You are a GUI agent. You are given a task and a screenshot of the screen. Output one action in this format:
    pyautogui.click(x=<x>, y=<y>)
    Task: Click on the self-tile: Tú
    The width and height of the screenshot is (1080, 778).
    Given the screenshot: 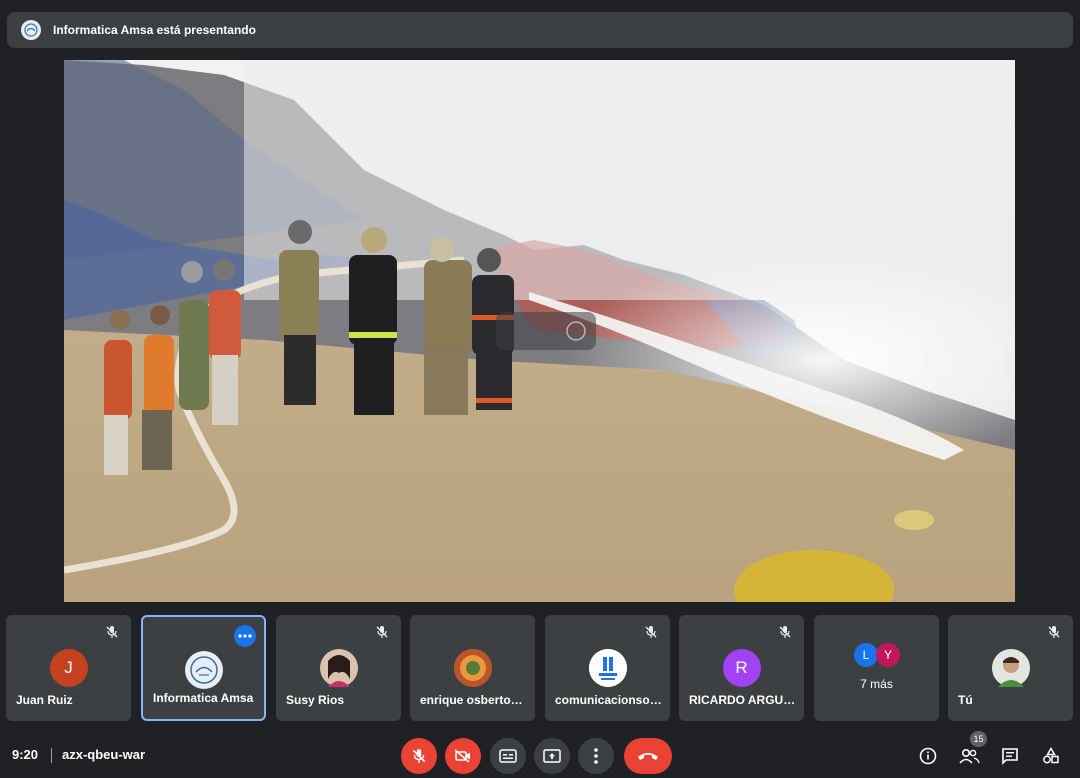 What is the action you would take?
    pyautogui.click(x=1010, y=668)
    